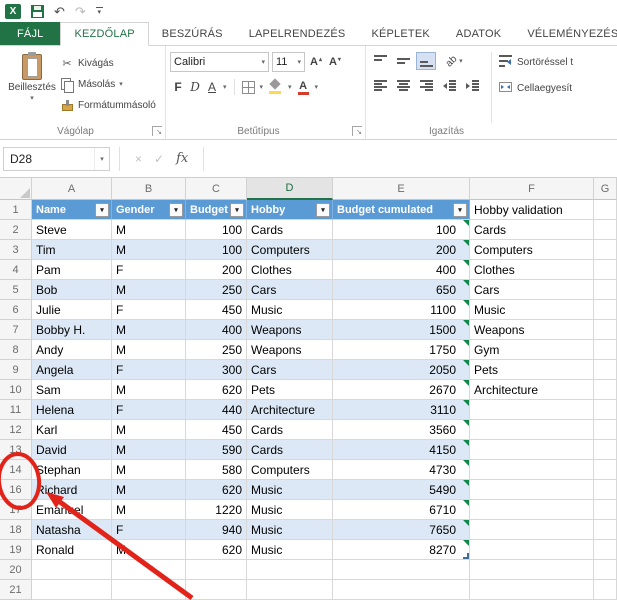 This screenshot has width=617, height=600. I want to click on tab-data: ADATOK, so click(478, 33).